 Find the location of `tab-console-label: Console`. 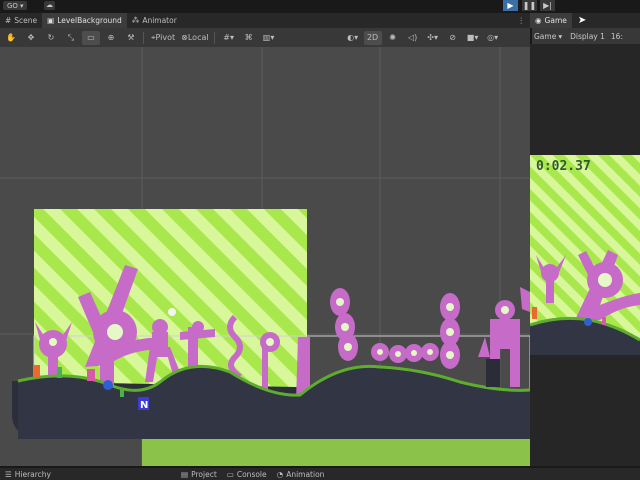

tab-console-label: Console is located at coordinates (251, 474).